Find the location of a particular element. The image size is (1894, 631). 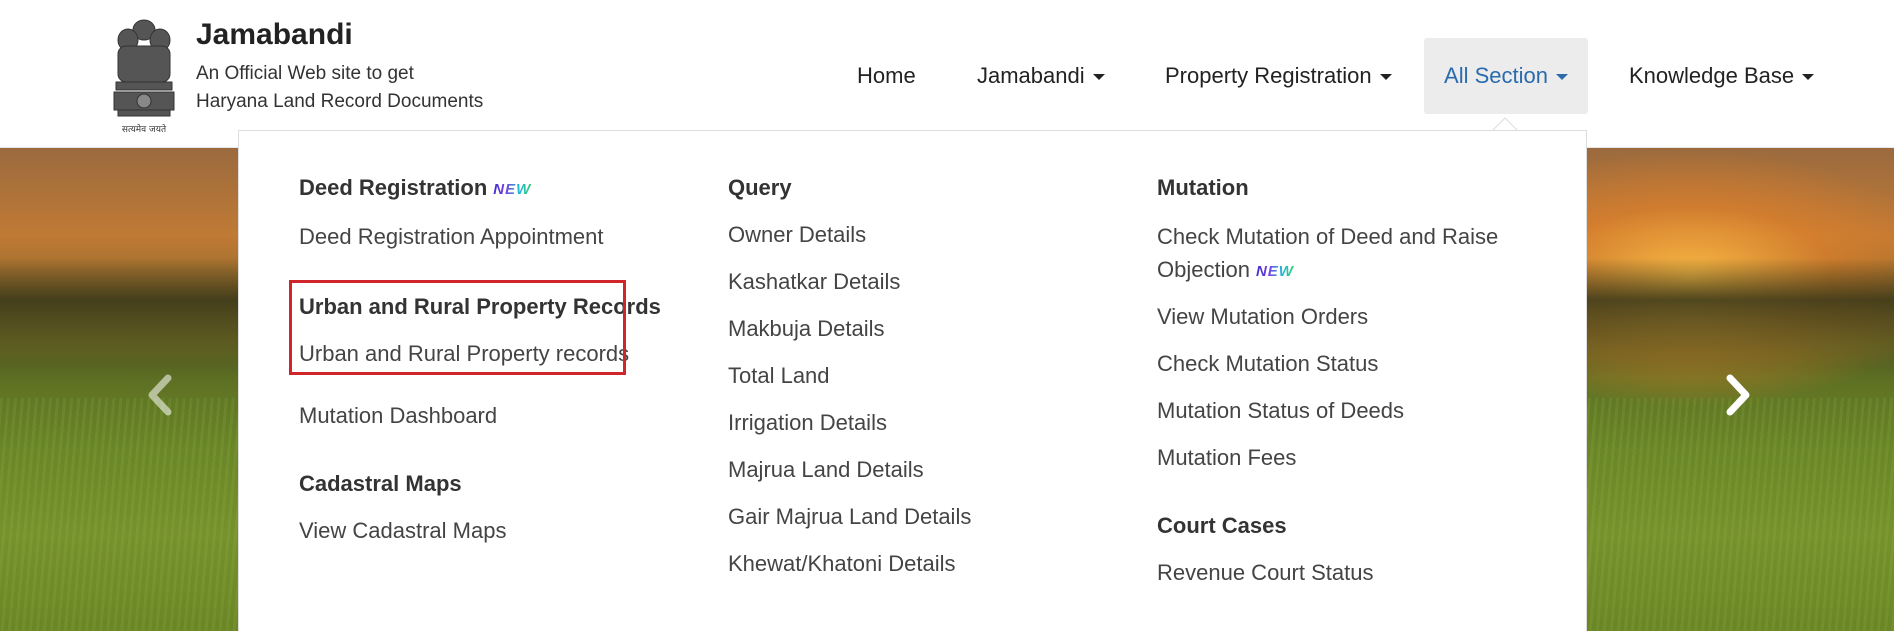

nav-all-section: All Section is located at coordinates (1506, 76).